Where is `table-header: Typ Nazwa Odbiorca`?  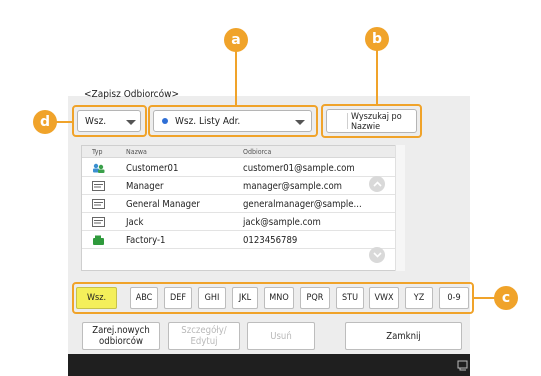 table-header: Typ Nazwa Odbiorca is located at coordinates (239, 152).